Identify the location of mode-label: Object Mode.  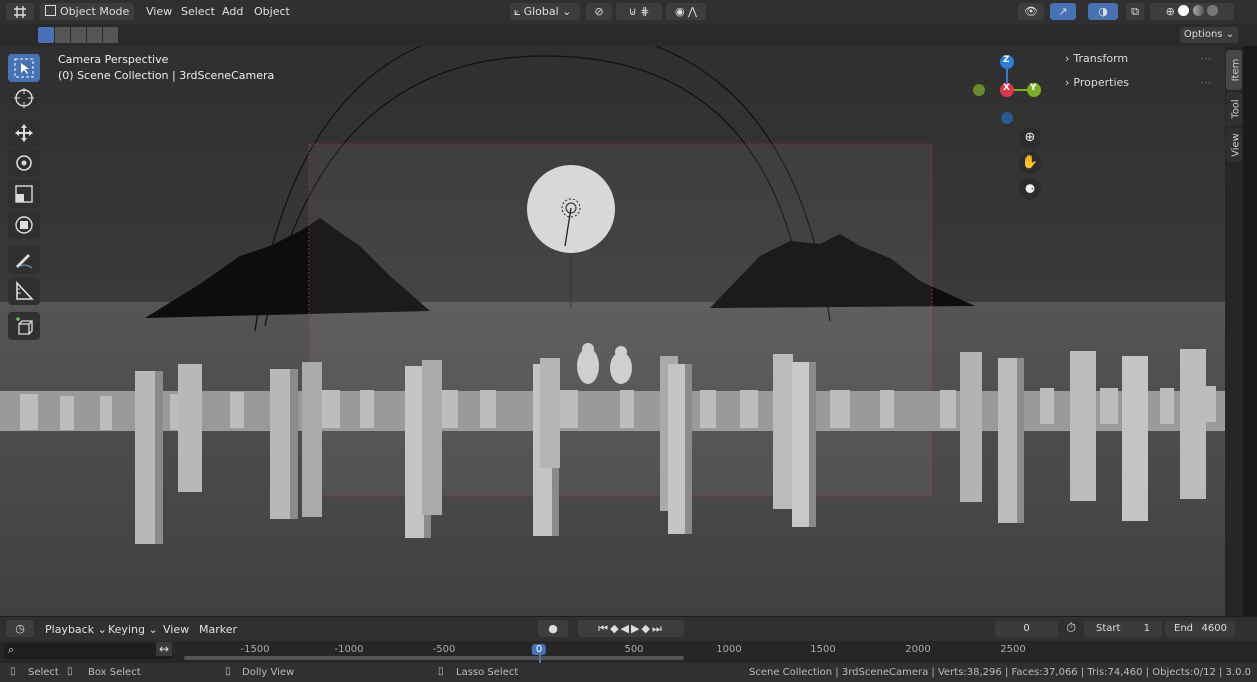
(95, 11).